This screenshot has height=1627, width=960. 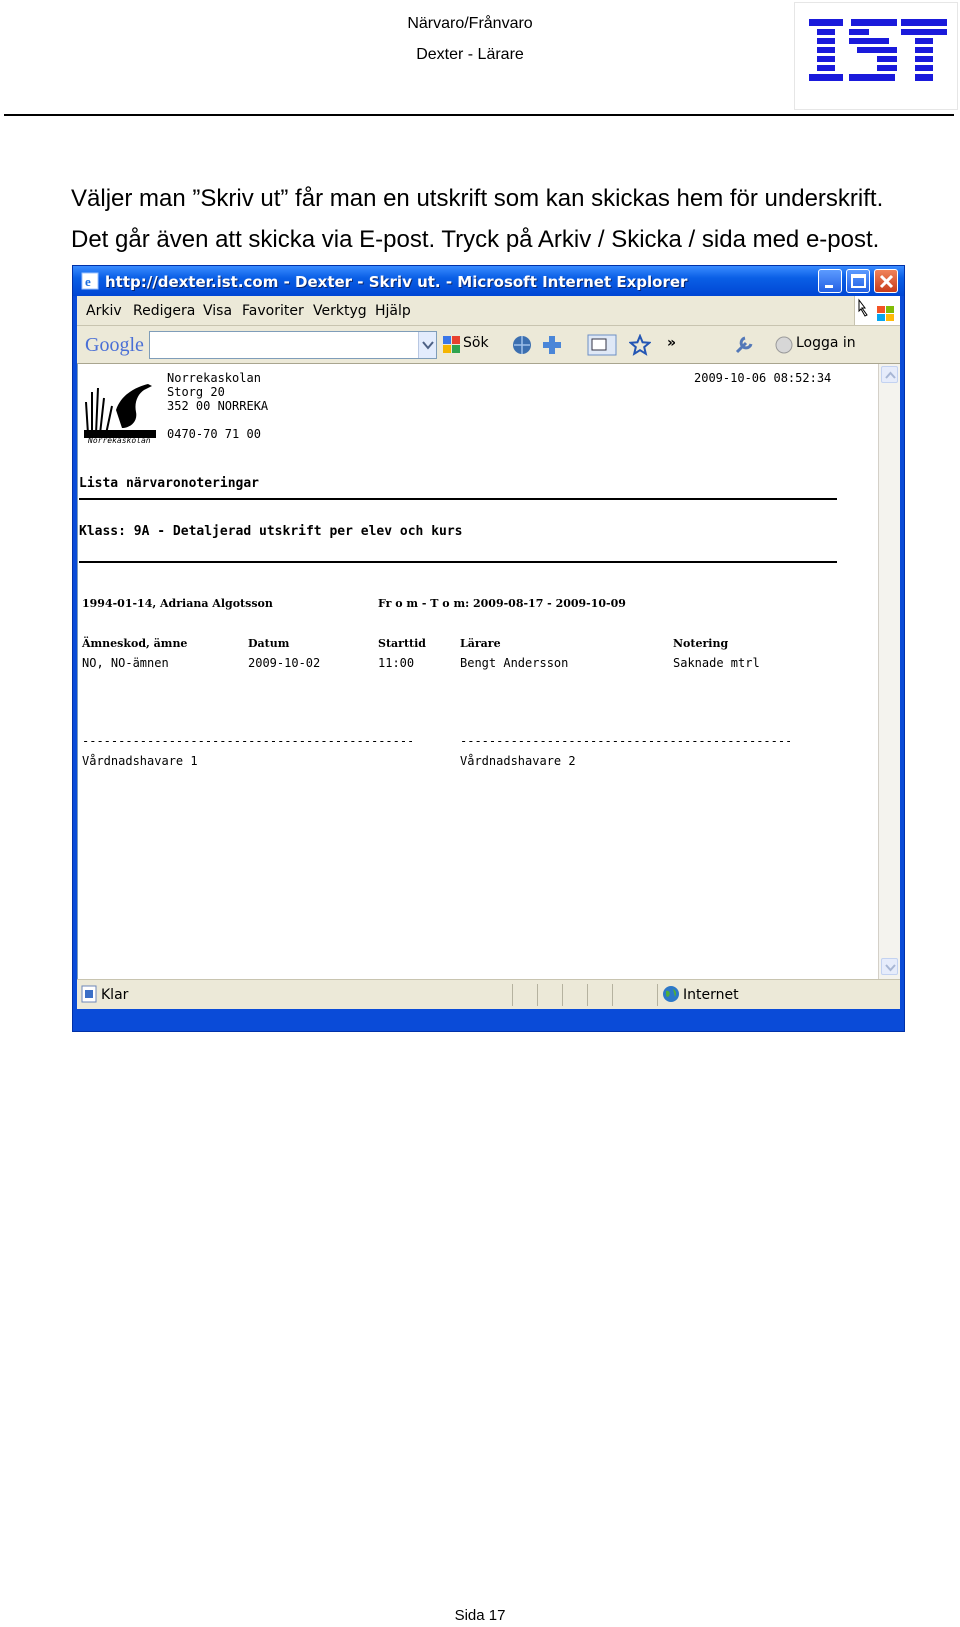 I want to click on logo-caption: Norrekaskolan, so click(x=119, y=440).